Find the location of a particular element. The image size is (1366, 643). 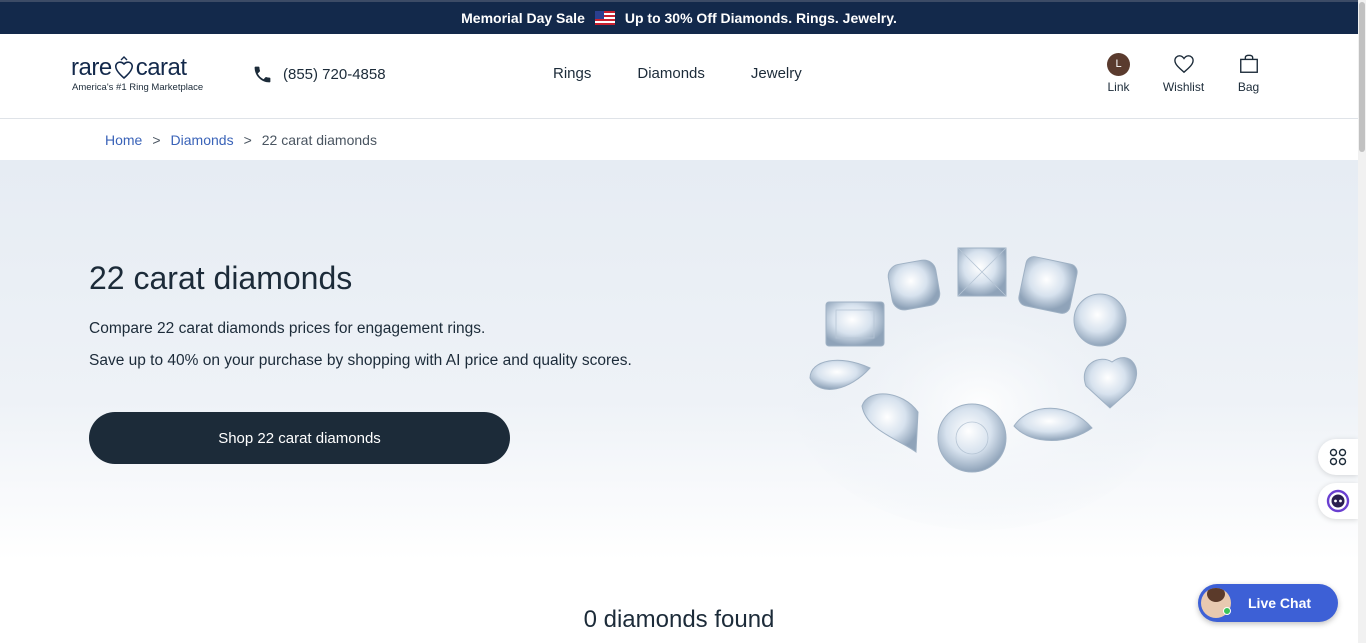

breadcrumb-home: Home is located at coordinates (123, 140).